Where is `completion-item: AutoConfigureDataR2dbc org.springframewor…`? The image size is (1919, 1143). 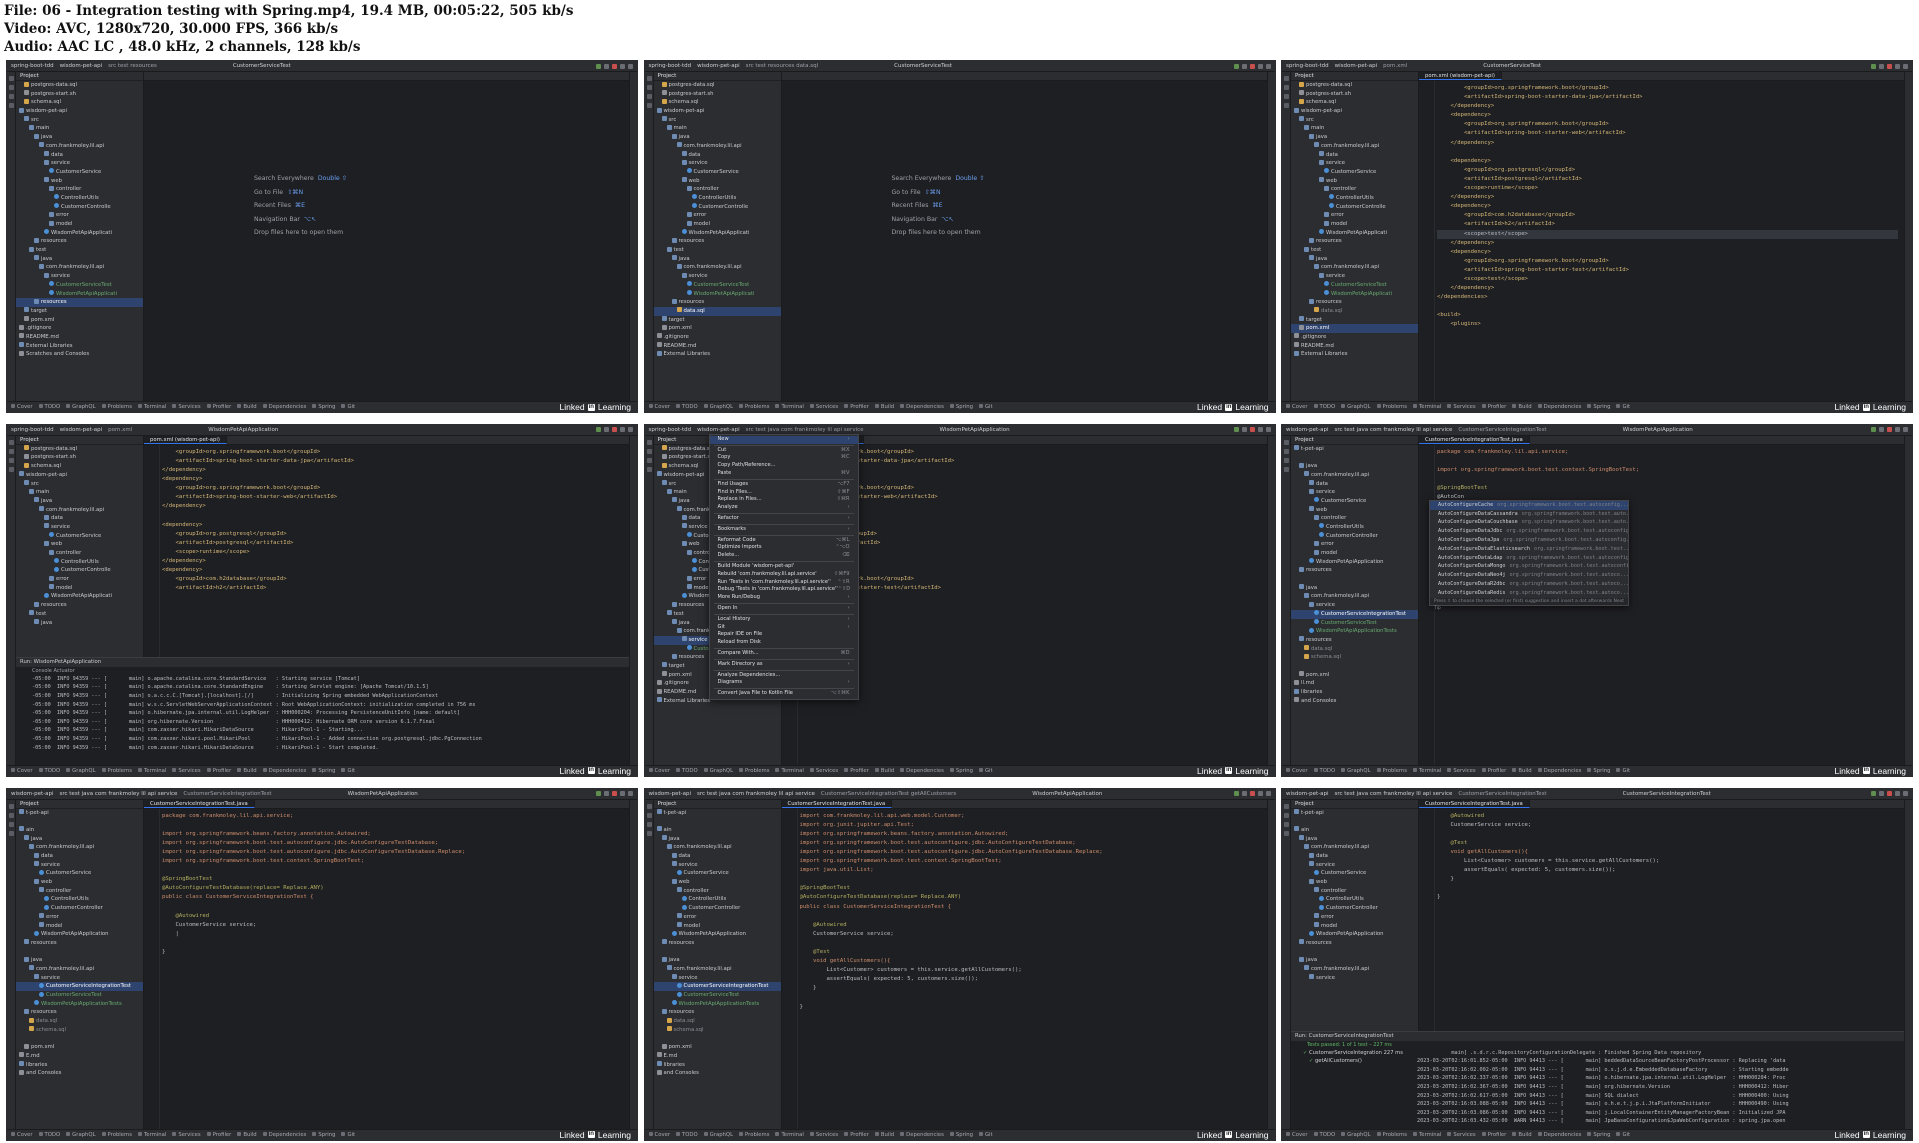
completion-item: AutoConfigureDataR2dbc org.springframewor… is located at coordinates (1529, 584).